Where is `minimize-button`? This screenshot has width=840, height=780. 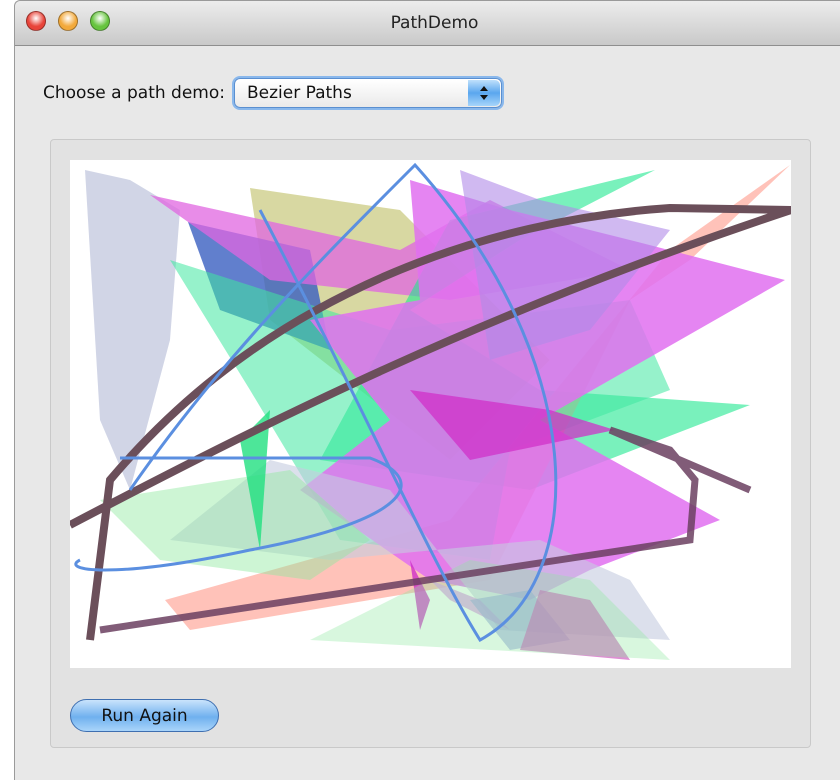
minimize-button is located at coordinates (68, 21).